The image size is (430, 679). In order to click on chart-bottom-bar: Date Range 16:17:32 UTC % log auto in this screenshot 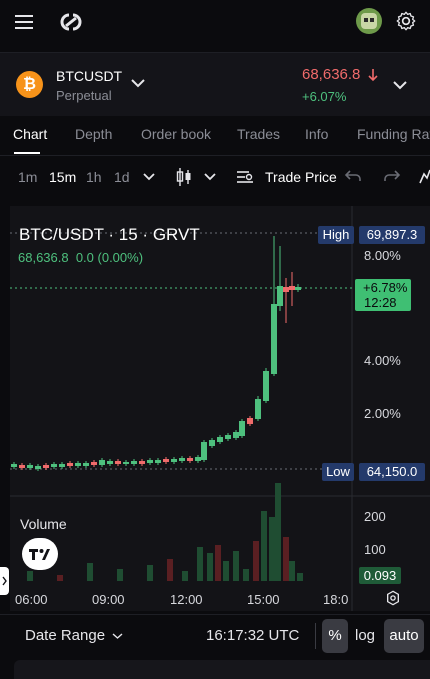, I will do `click(215, 635)`.